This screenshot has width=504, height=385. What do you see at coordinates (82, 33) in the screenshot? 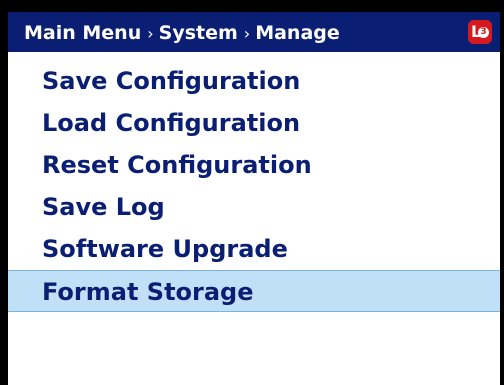
I see `breadcrumb-main-menu: Main Menu` at bounding box center [82, 33].